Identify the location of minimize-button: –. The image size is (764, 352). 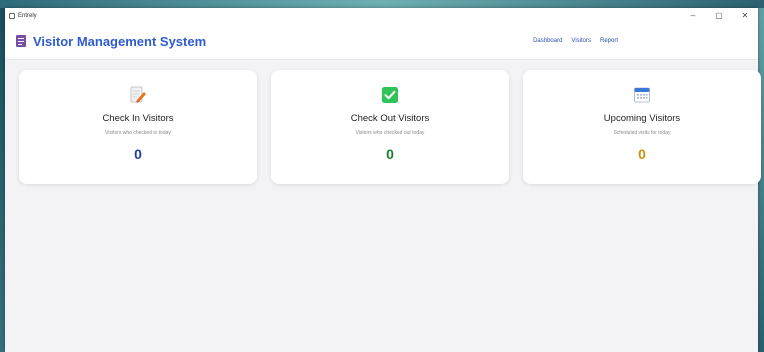
(693, 15).